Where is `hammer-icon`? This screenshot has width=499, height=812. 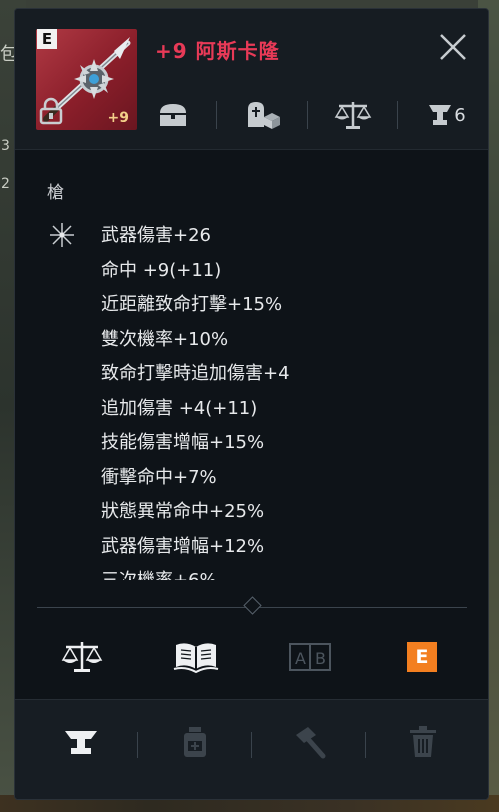
hammer-icon is located at coordinates (311, 743).